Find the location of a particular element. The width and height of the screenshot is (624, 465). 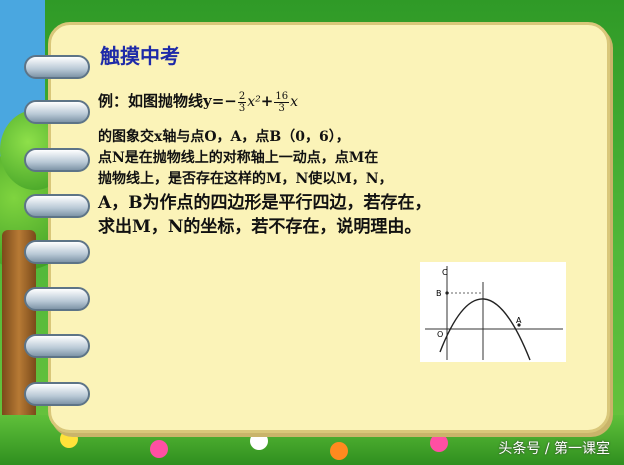

problem-line-5: 求出M，N的坐标，若不存在，说明理由。 is located at coordinates (260, 227).